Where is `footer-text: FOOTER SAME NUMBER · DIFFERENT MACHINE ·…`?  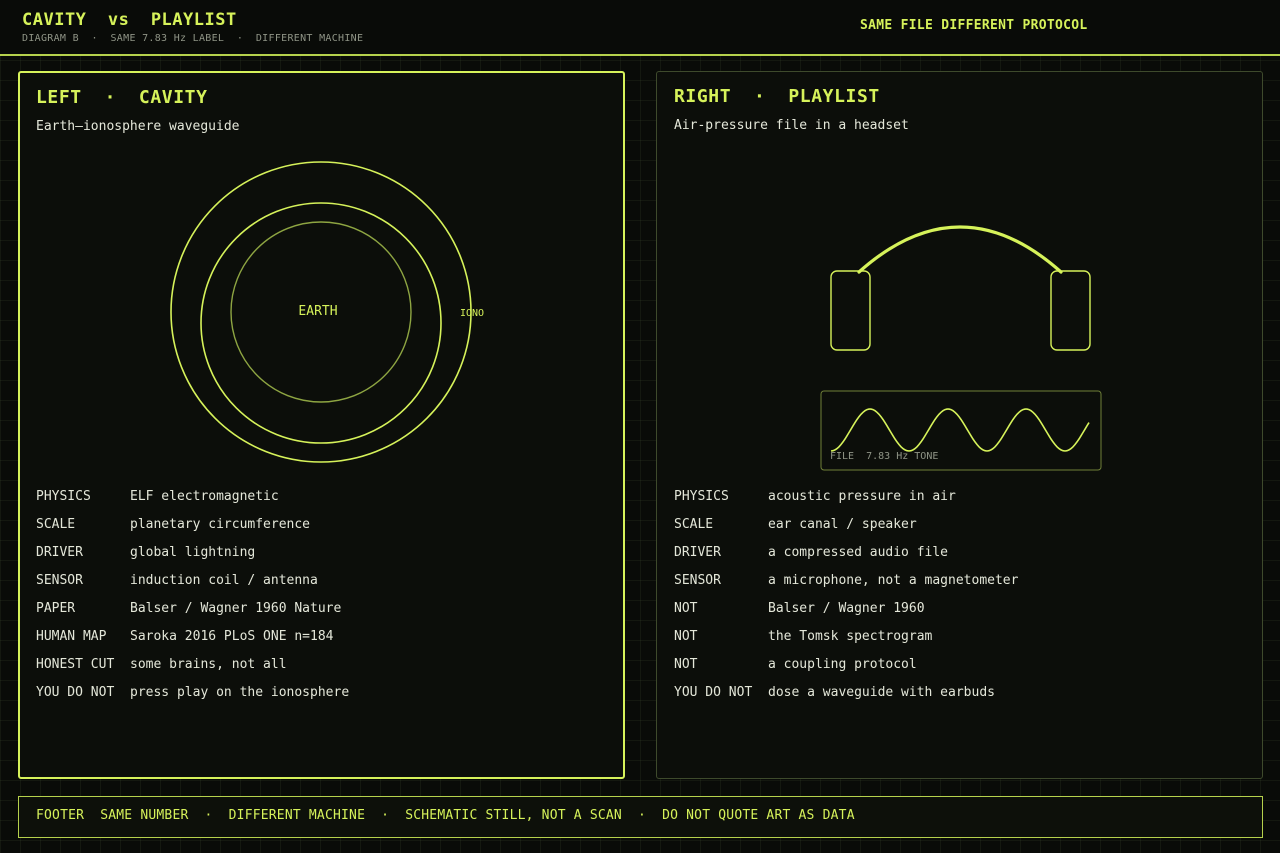 footer-text: FOOTER SAME NUMBER · DIFFERENT MACHINE ·… is located at coordinates (445, 815).